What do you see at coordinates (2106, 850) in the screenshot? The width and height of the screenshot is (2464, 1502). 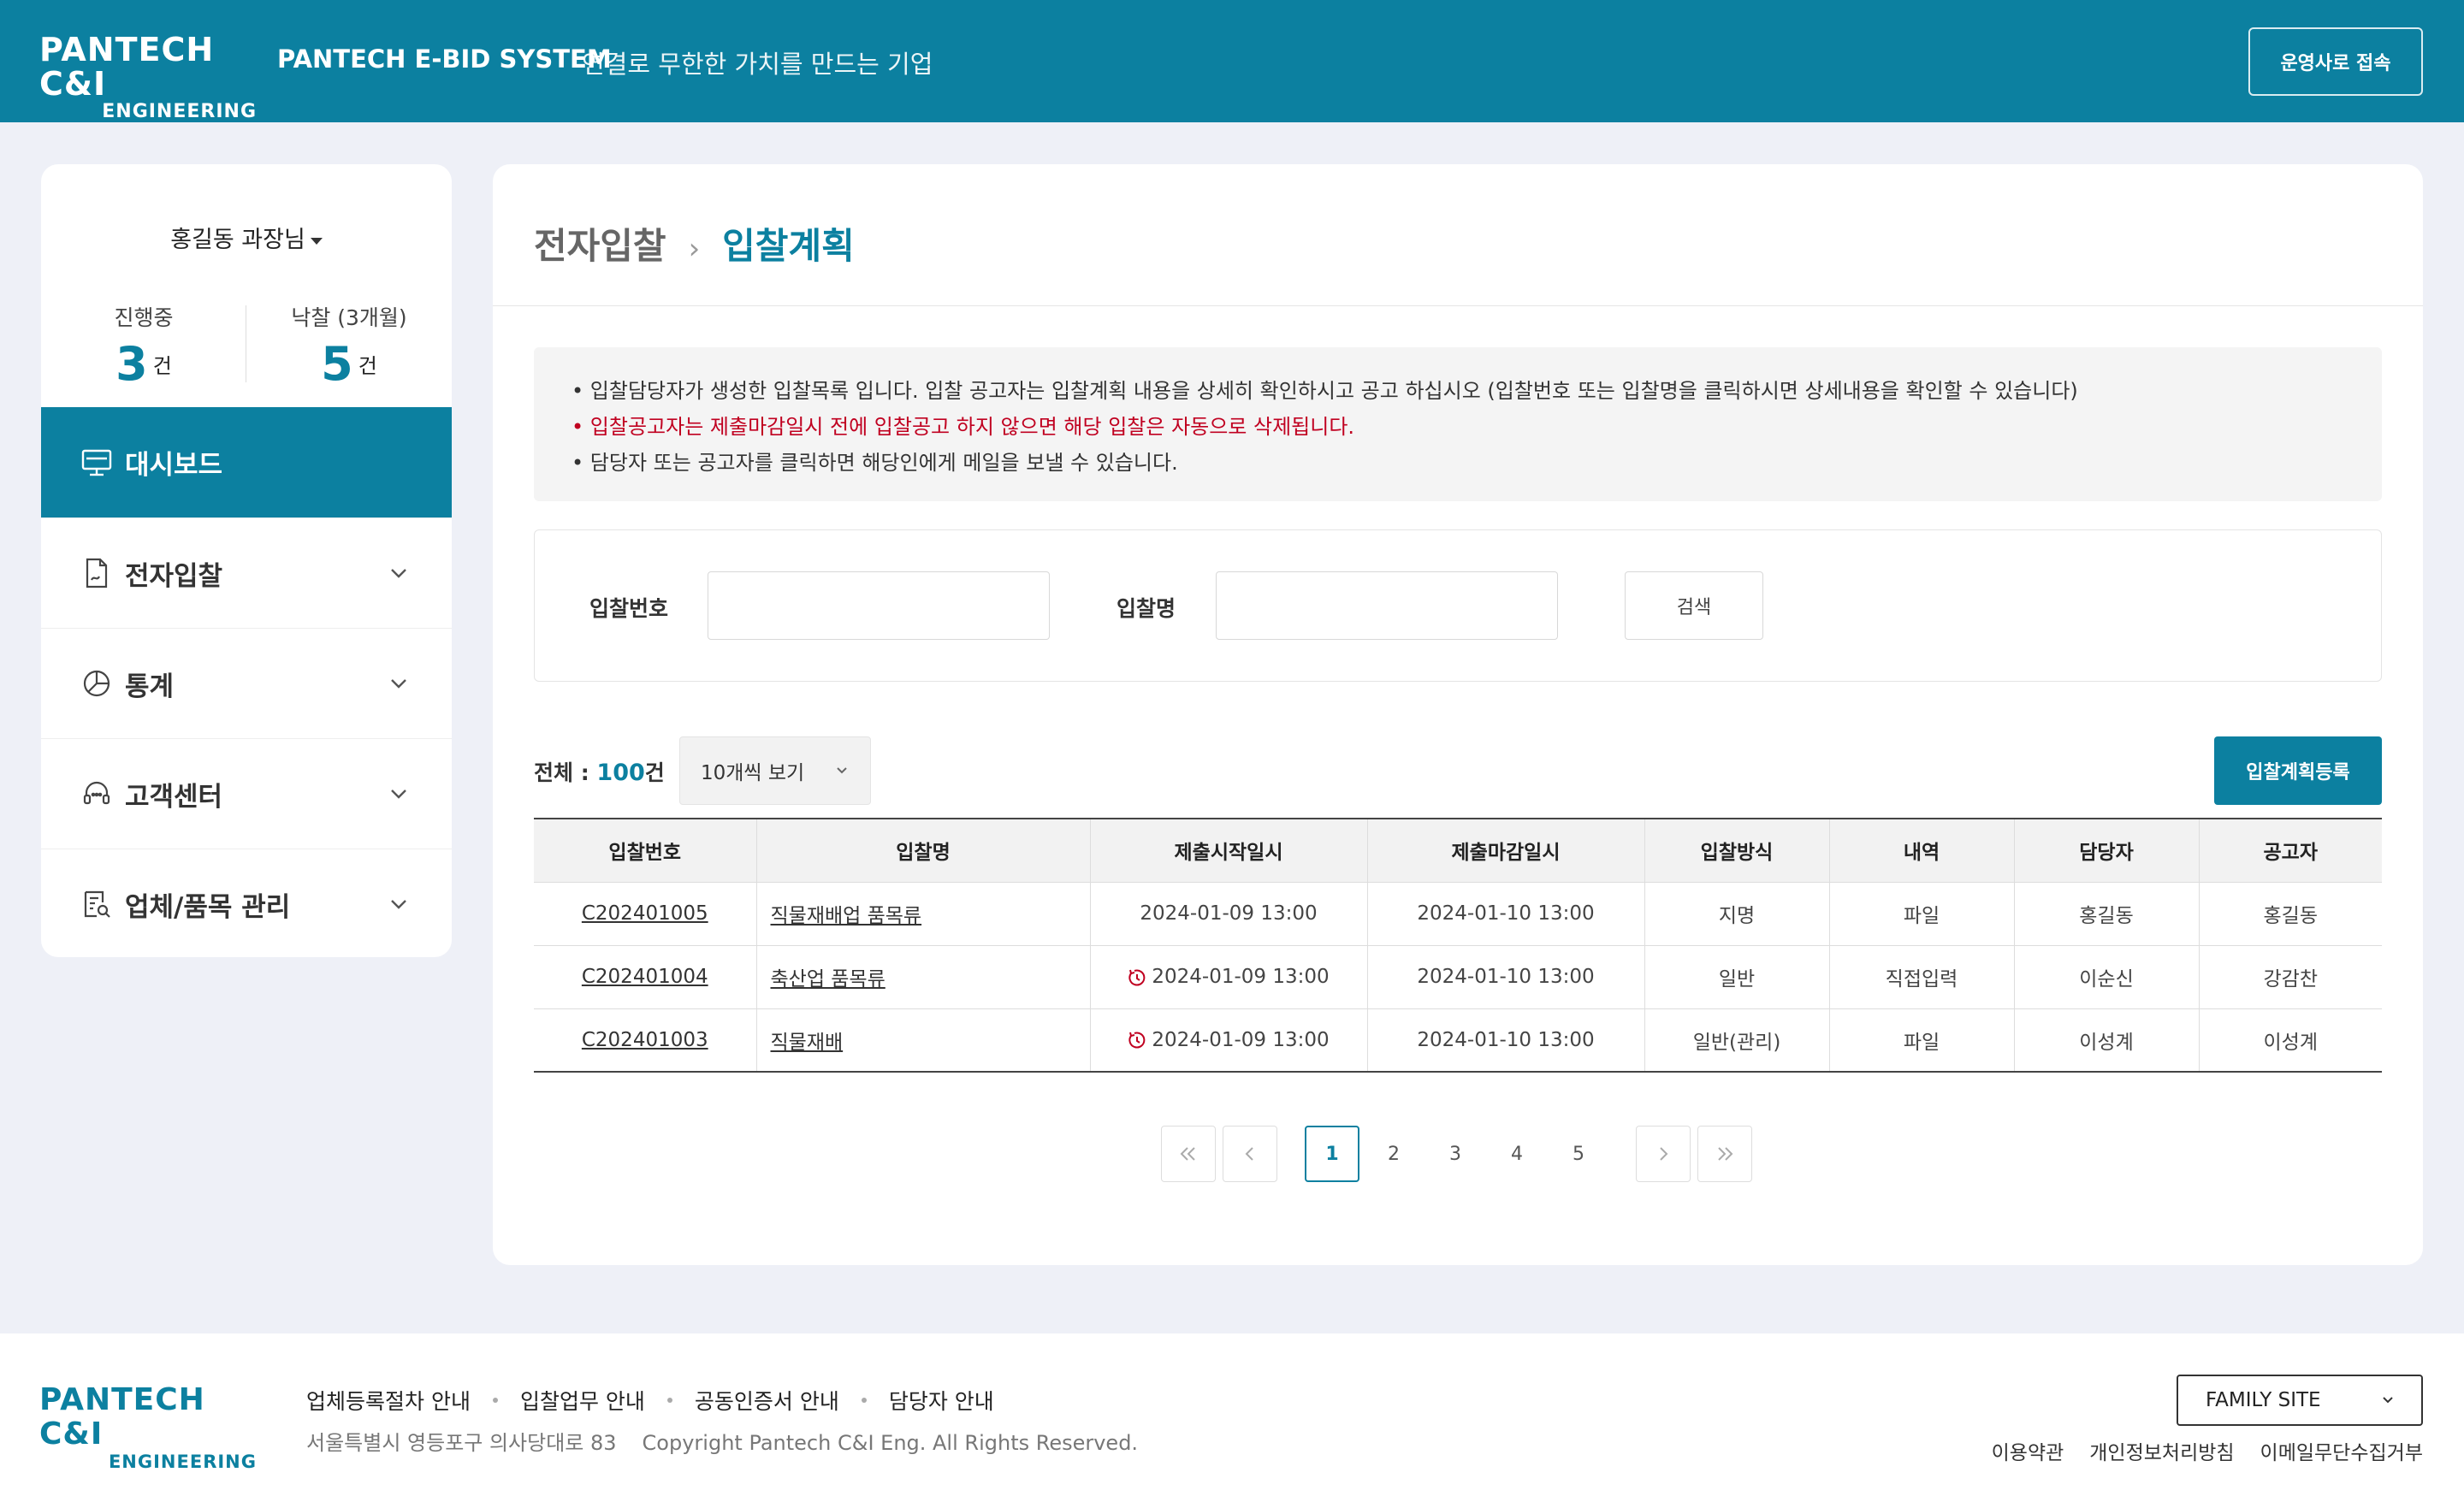 I see `column-header: 담당자` at bounding box center [2106, 850].